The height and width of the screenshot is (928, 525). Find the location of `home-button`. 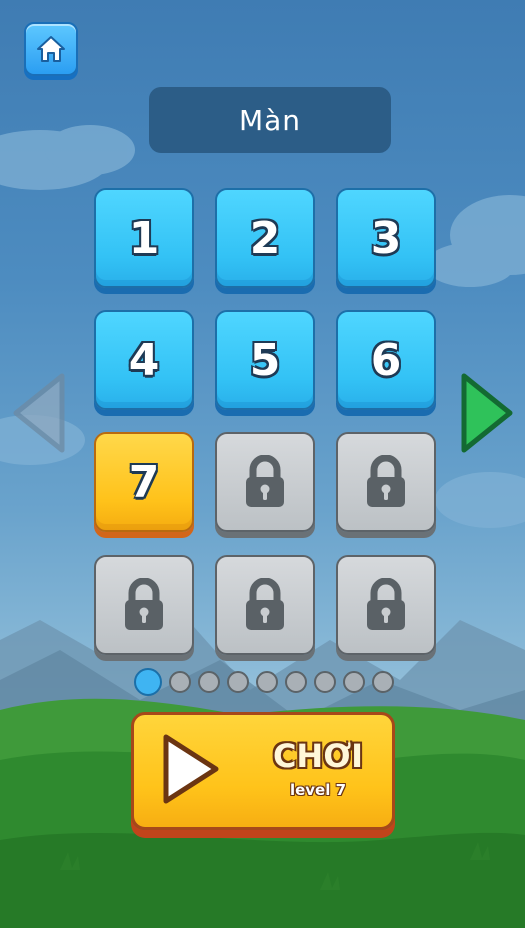

home-button is located at coordinates (51, 49).